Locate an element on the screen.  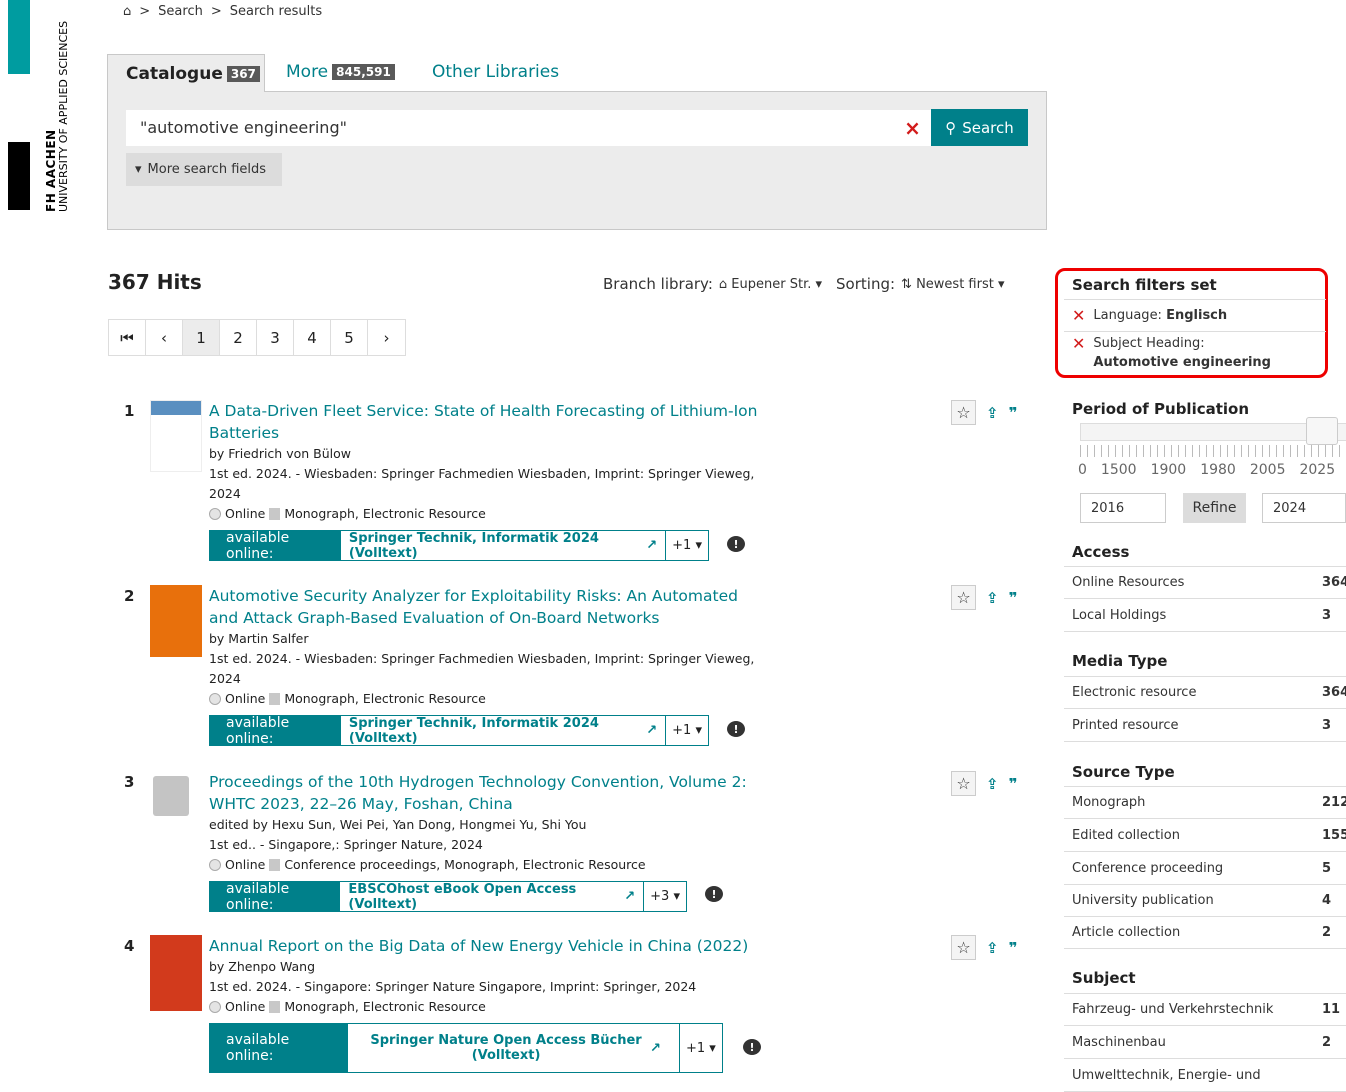
hits-count: 367 Hits is located at coordinates (155, 282).